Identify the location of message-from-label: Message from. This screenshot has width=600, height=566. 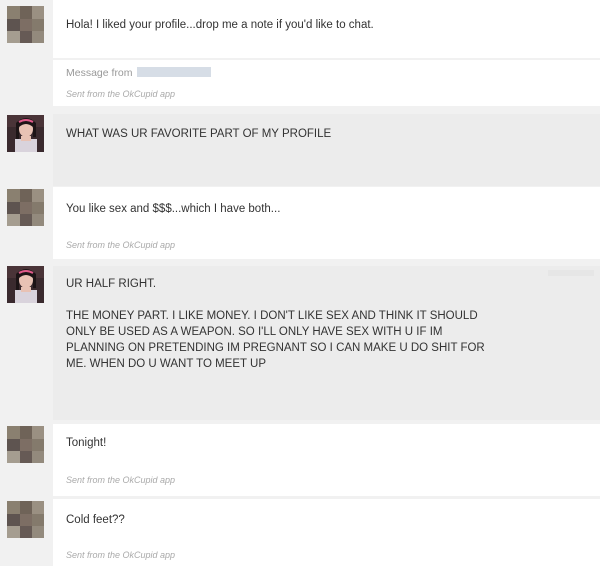
(99, 73).